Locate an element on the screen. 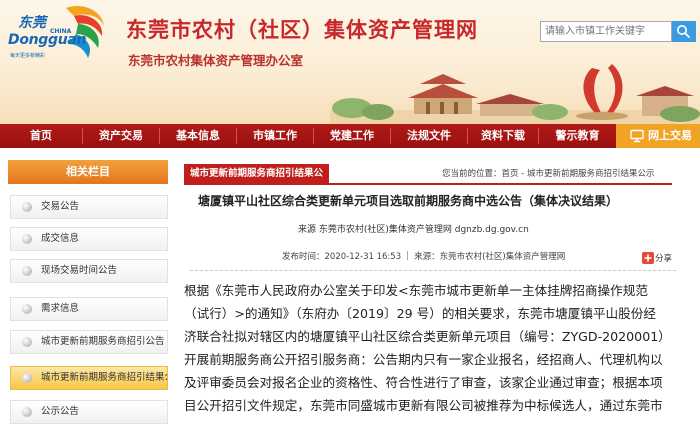 The width and height of the screenshot is (700, 434). sidebar-item-label: 城市更新前期服务商招引公告 is located at coordinates (103, 341).